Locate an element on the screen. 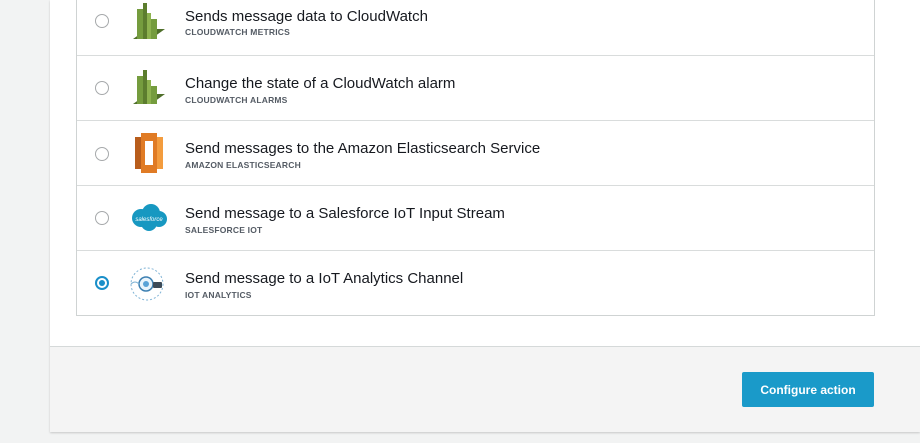 The width and height of the screenshot is (920, 443). salesforce-logo-text: salesforce is located at coordinates (149, 220).